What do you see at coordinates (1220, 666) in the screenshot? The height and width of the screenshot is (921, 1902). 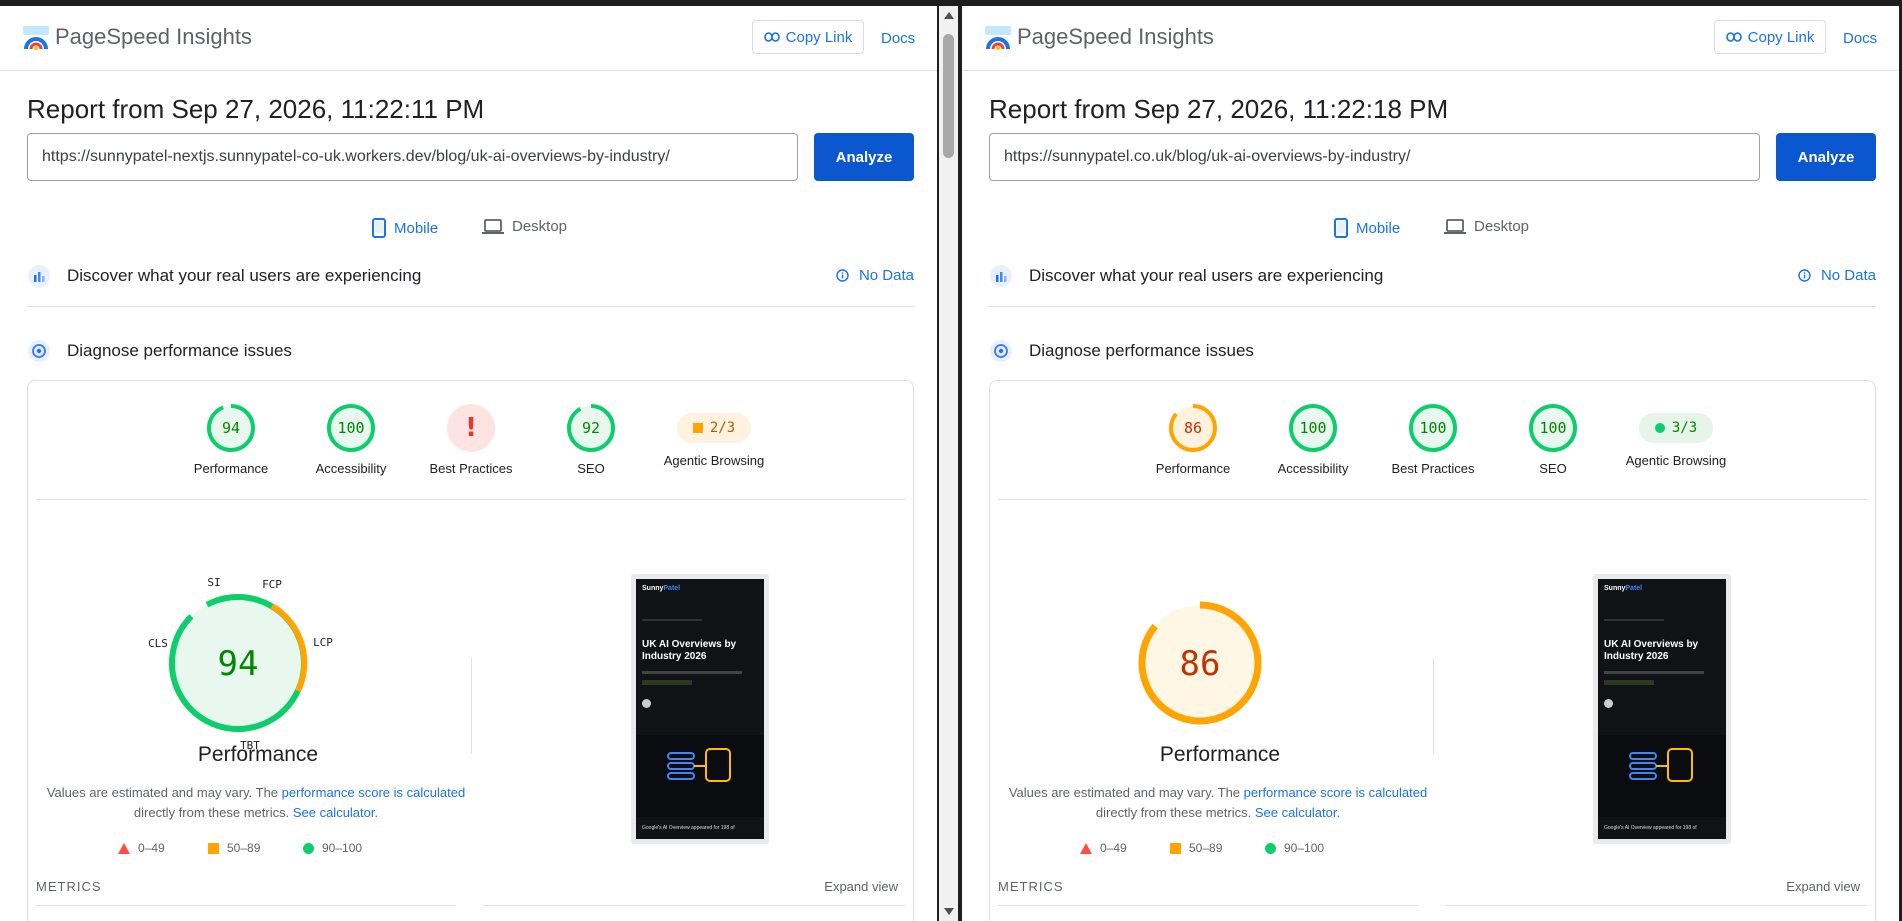 I see `performance-big-gauge: 86` at bounding box center [1220, 666].